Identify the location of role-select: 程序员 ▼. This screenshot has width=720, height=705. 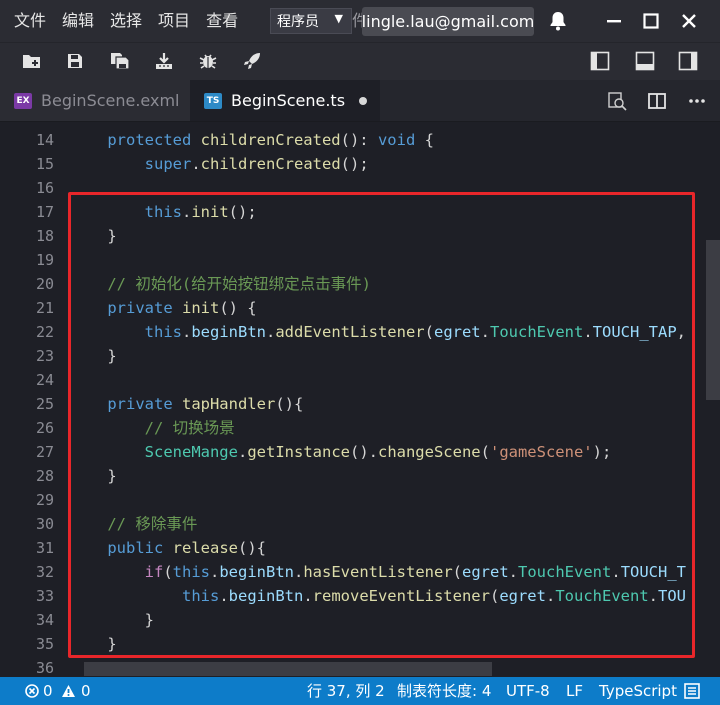
(311, 21).